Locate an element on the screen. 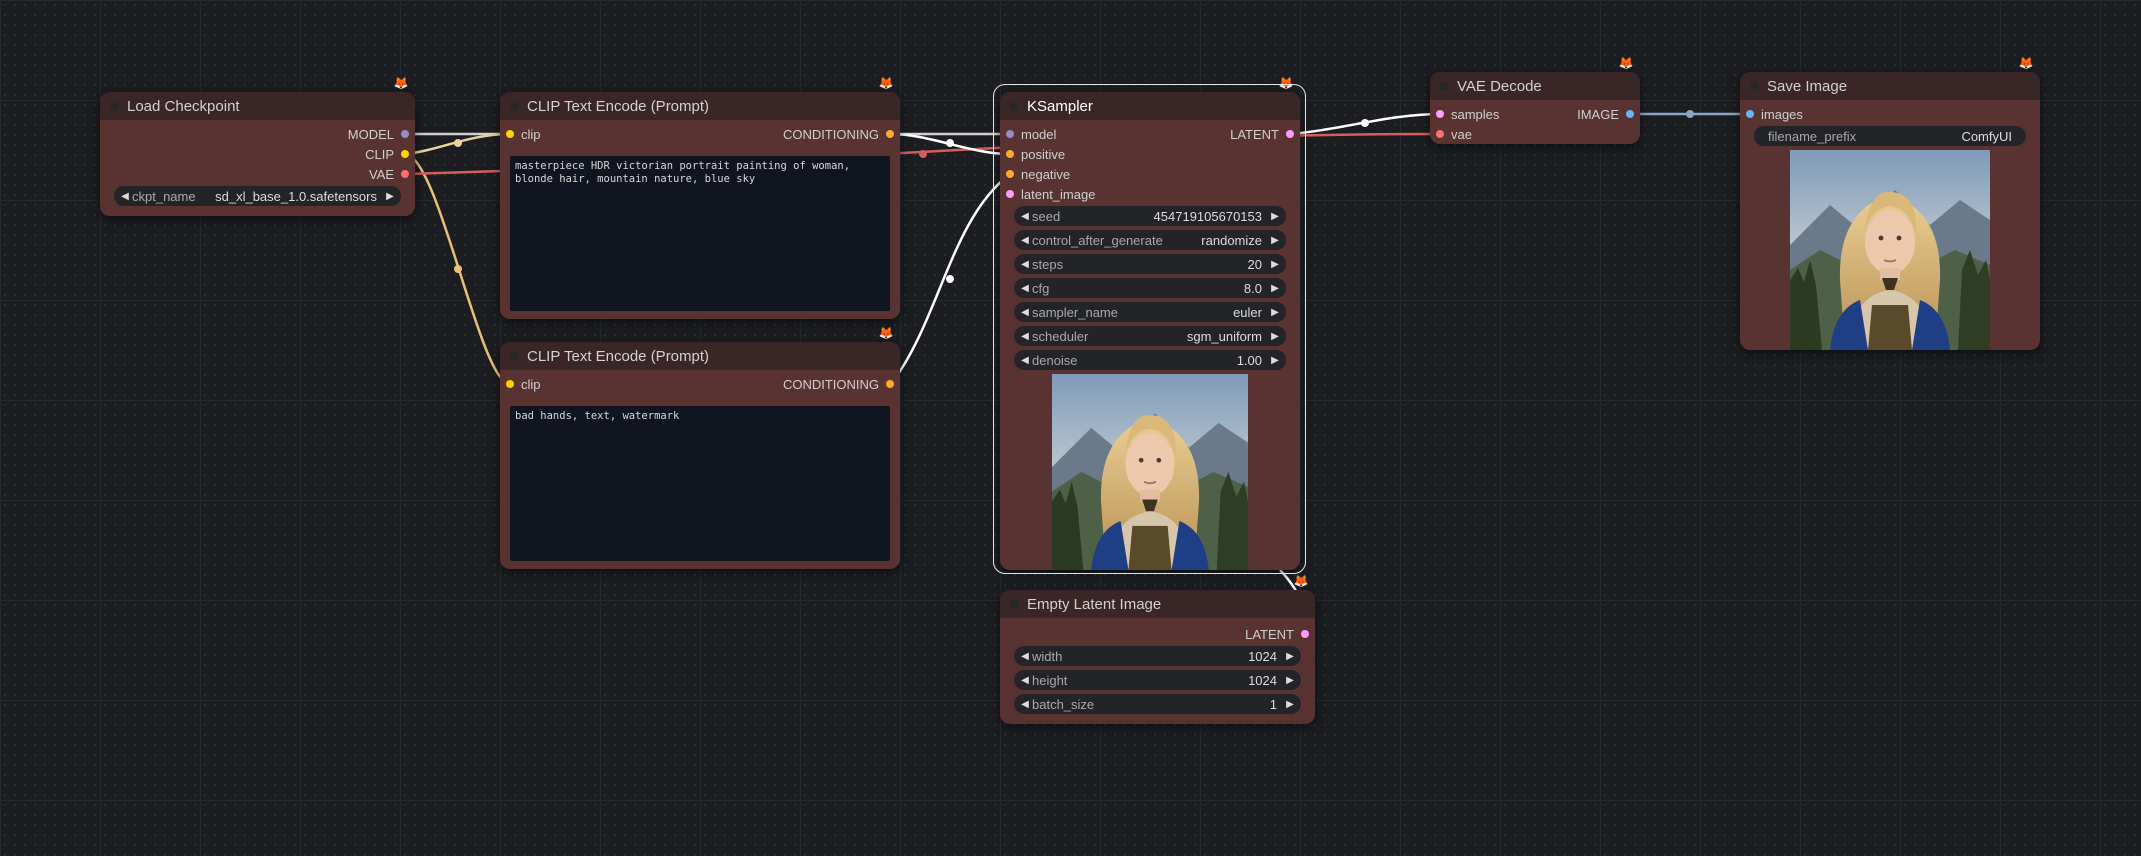  input-slot-negative: negative is located at coordinates (1038, 174).